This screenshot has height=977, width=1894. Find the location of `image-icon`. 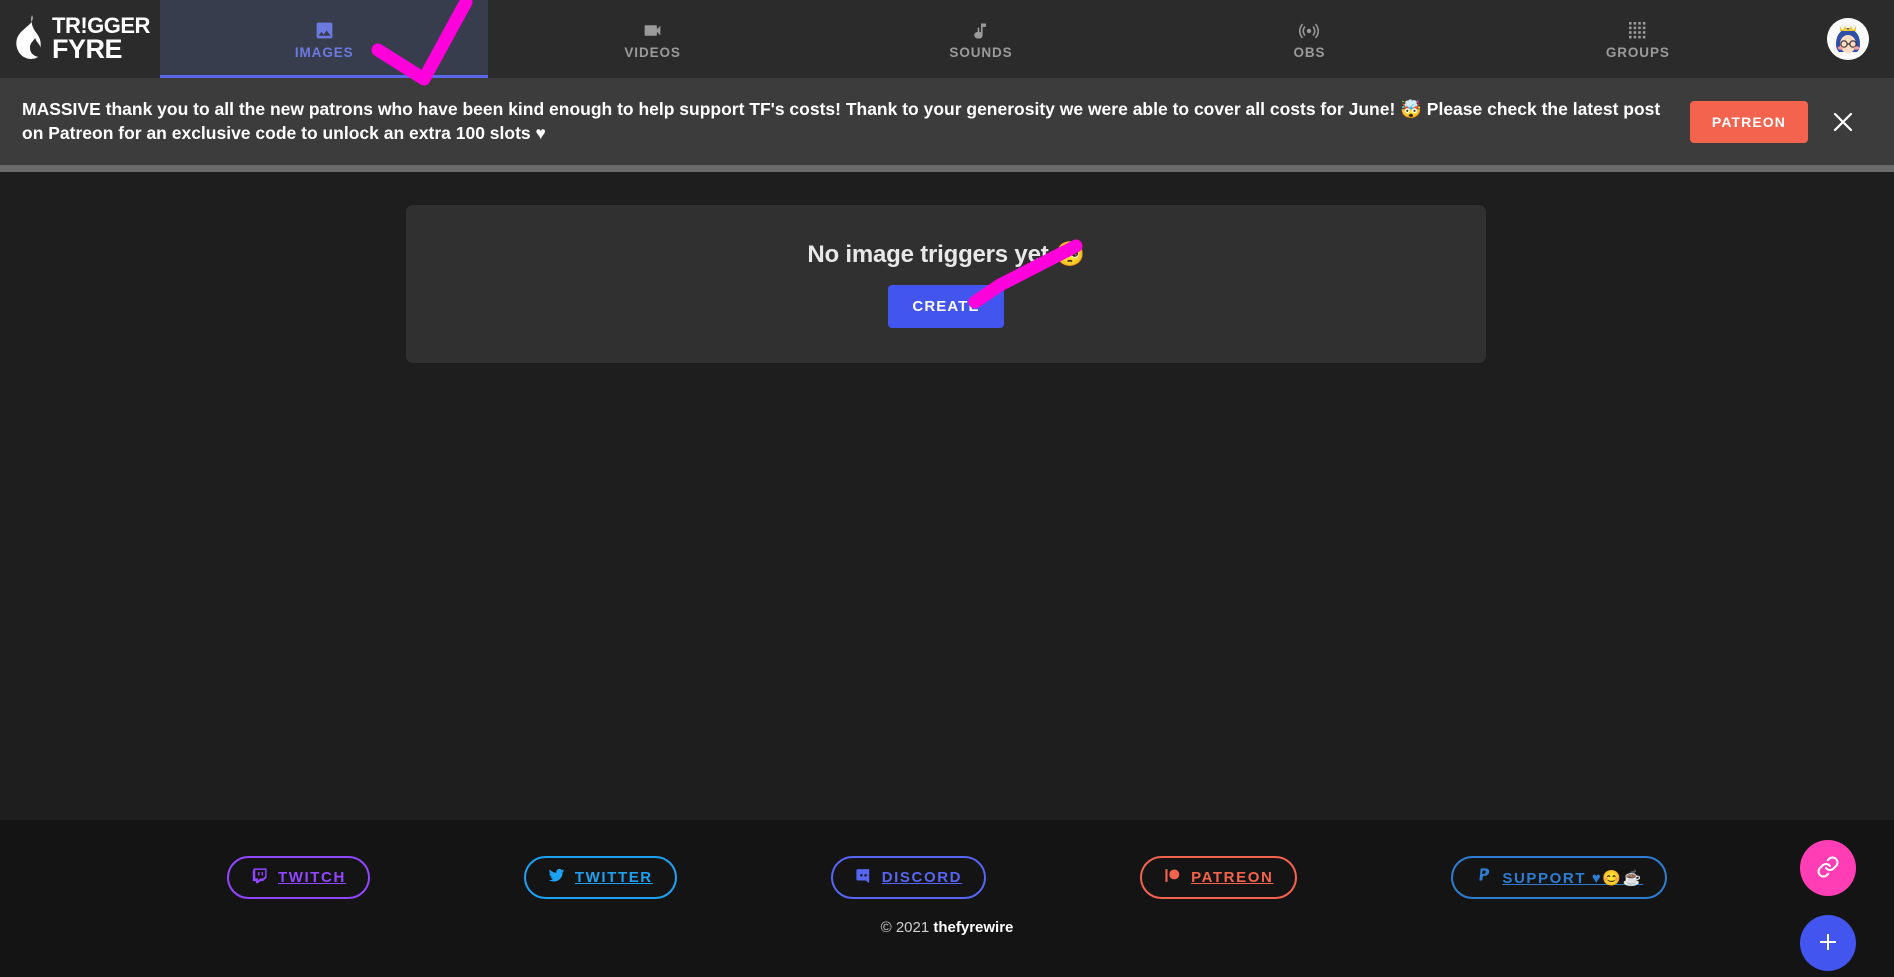

image-icon is located at coordinates (324, 31).